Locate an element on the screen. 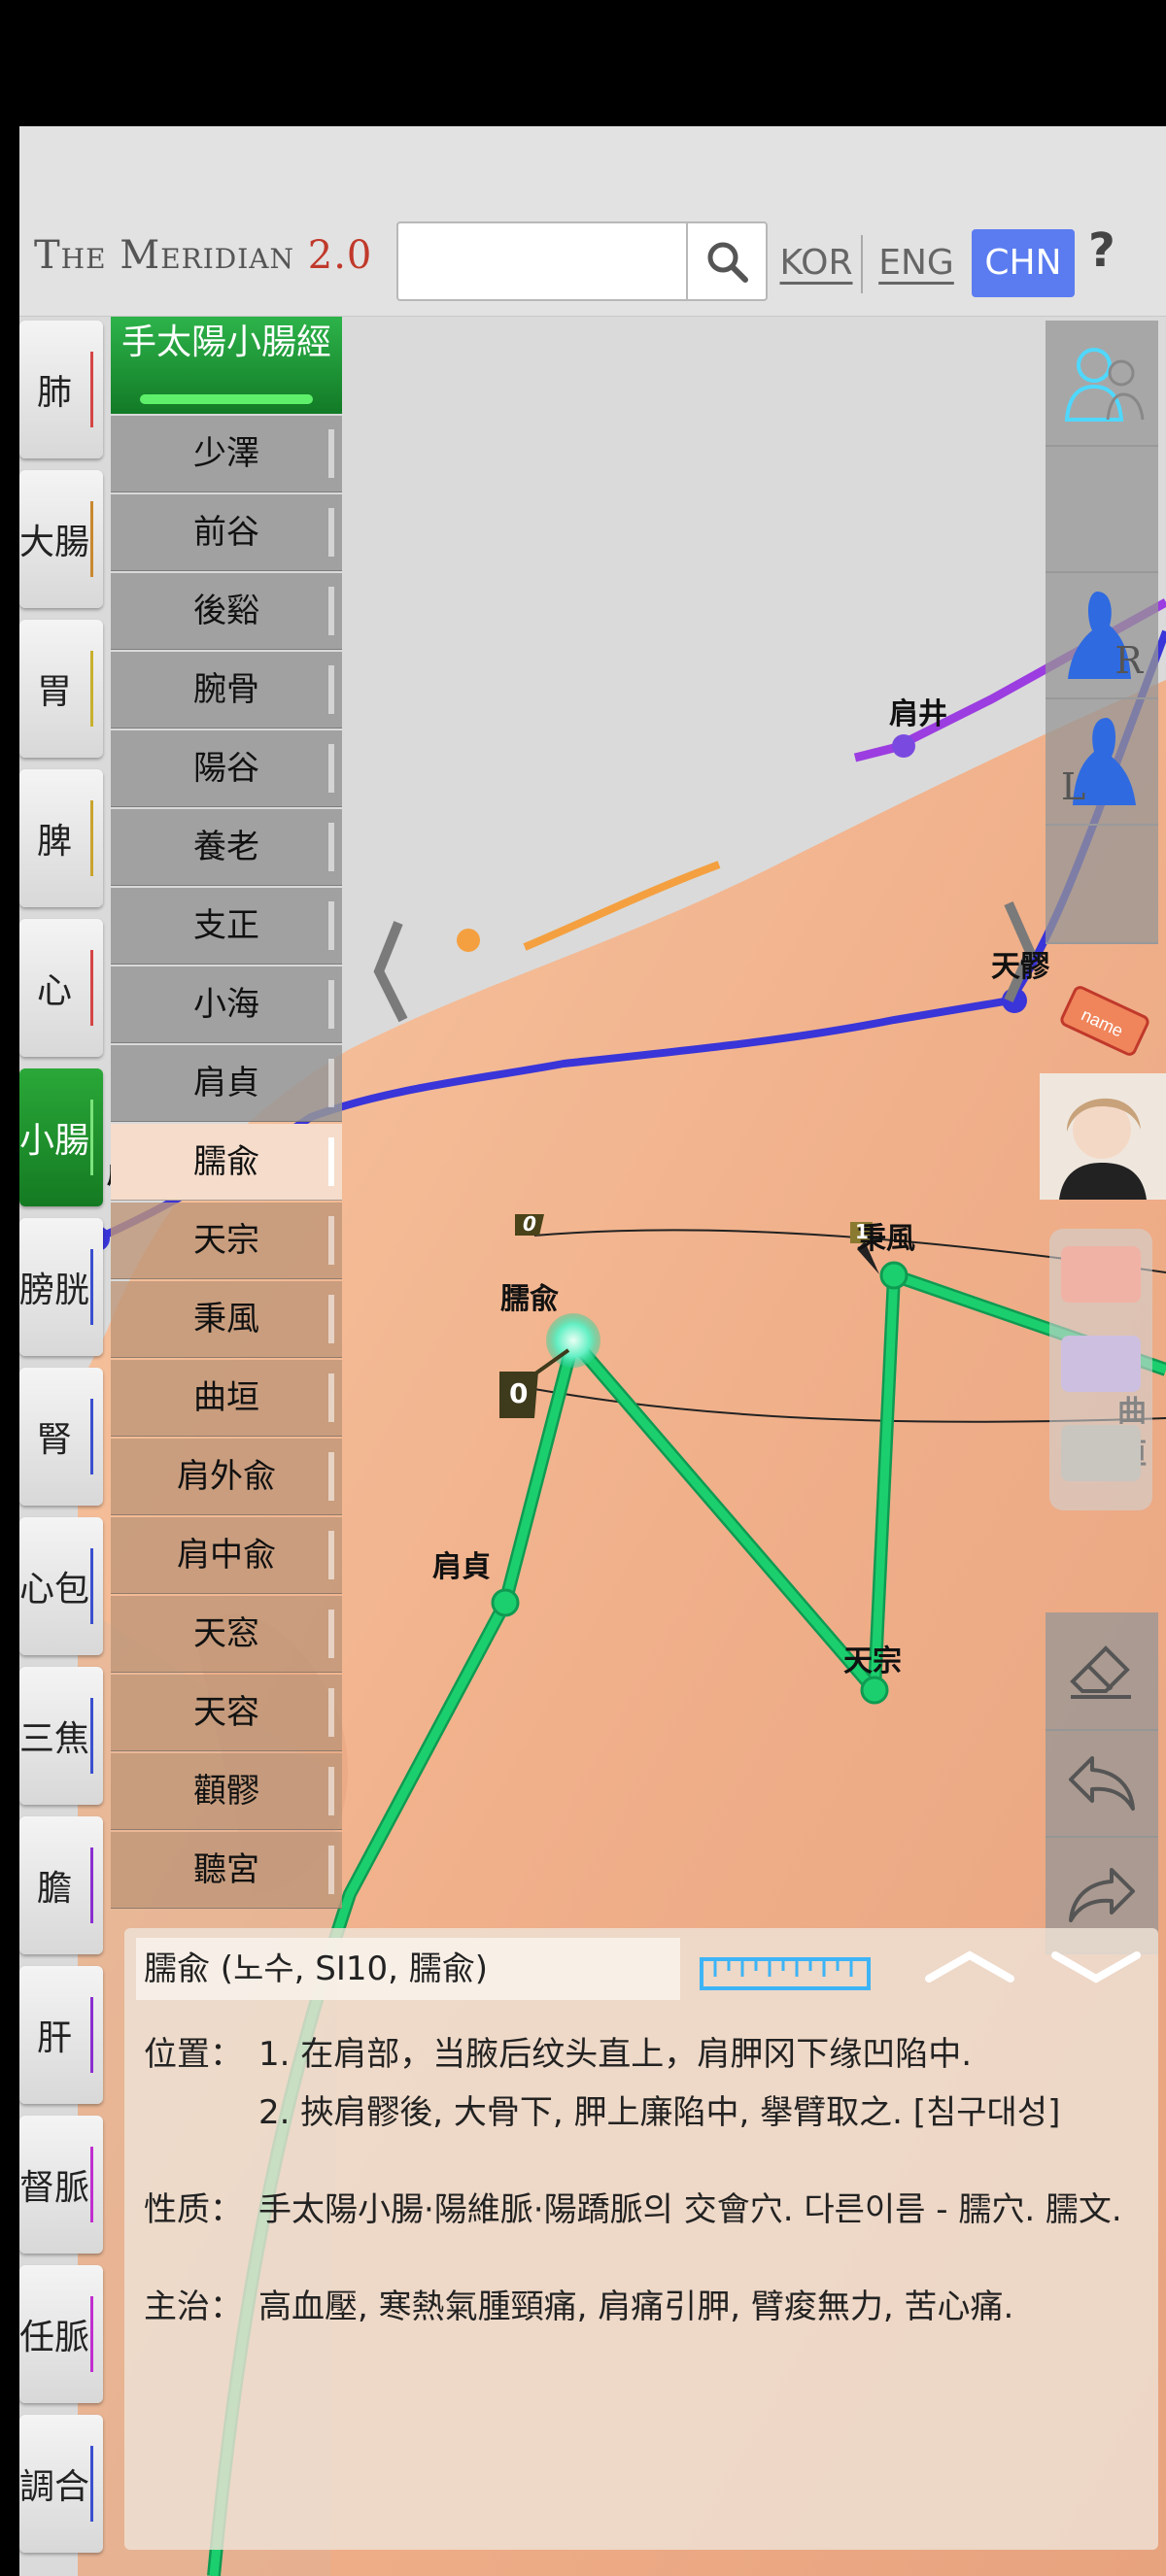  list-item: 養老 is located at coordinates (226, 847).